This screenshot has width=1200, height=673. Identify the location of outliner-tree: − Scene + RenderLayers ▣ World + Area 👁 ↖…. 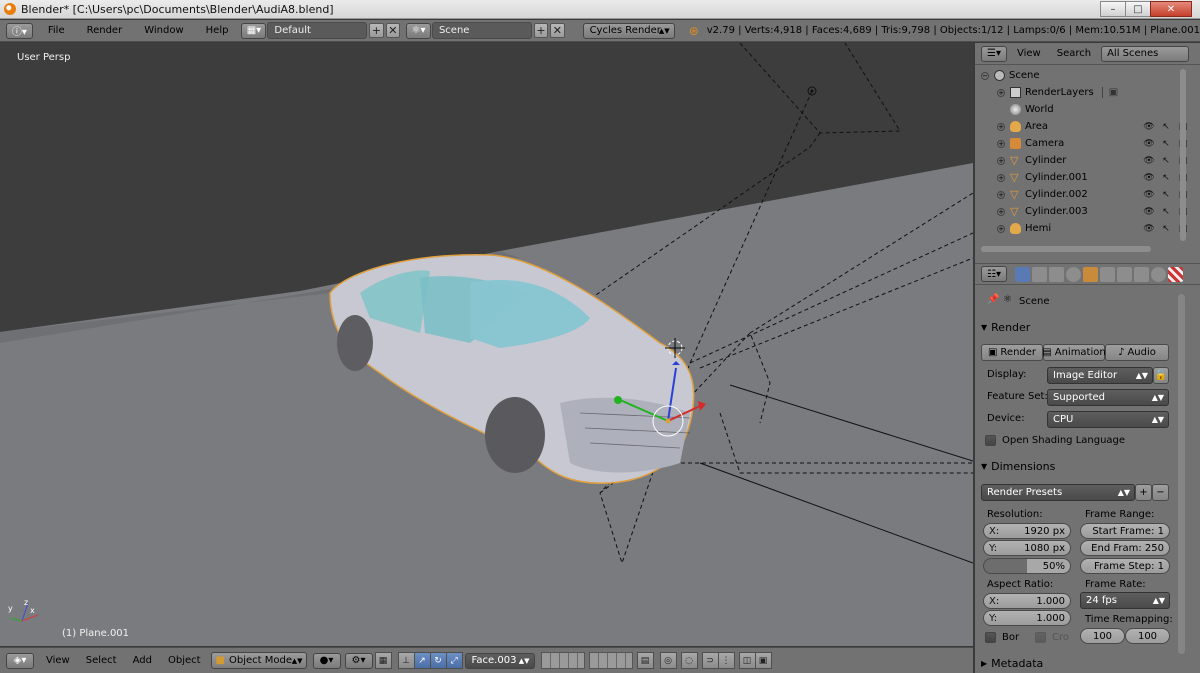
(1083, 179).